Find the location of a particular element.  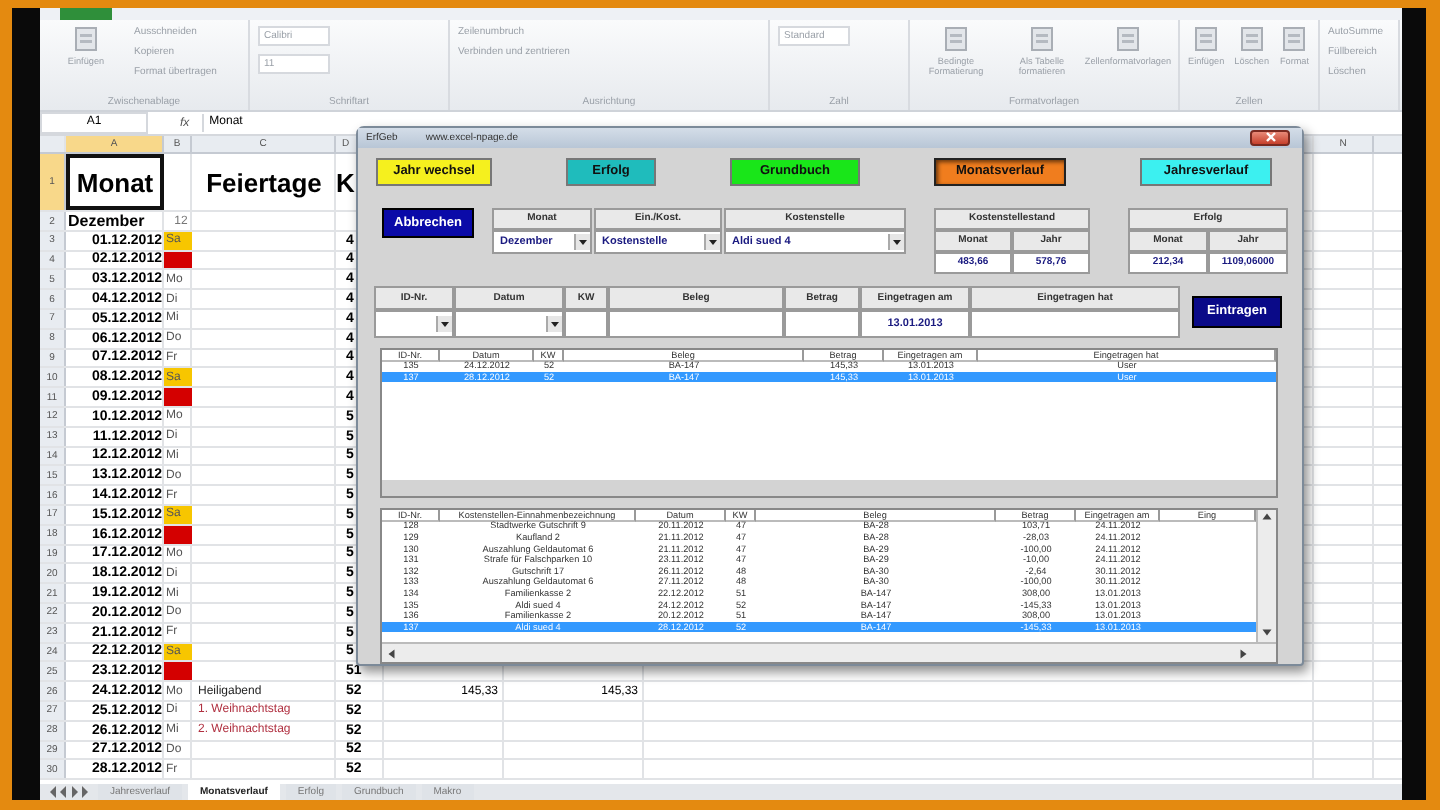

close-button is located at coordinates (1270, 137).